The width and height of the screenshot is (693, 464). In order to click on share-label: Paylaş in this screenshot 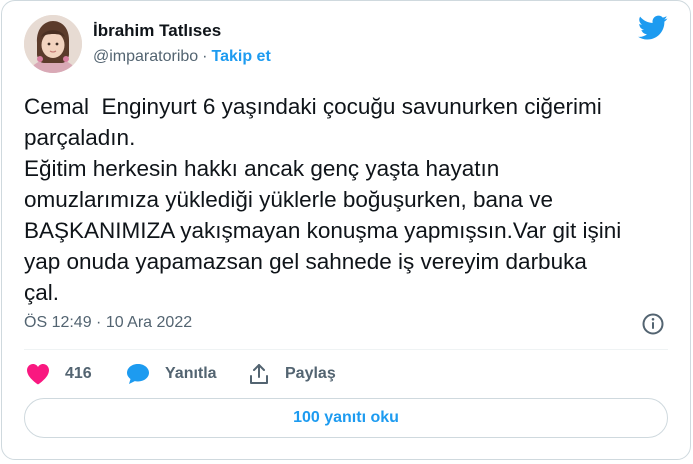, I will do `click(310, 373)`.